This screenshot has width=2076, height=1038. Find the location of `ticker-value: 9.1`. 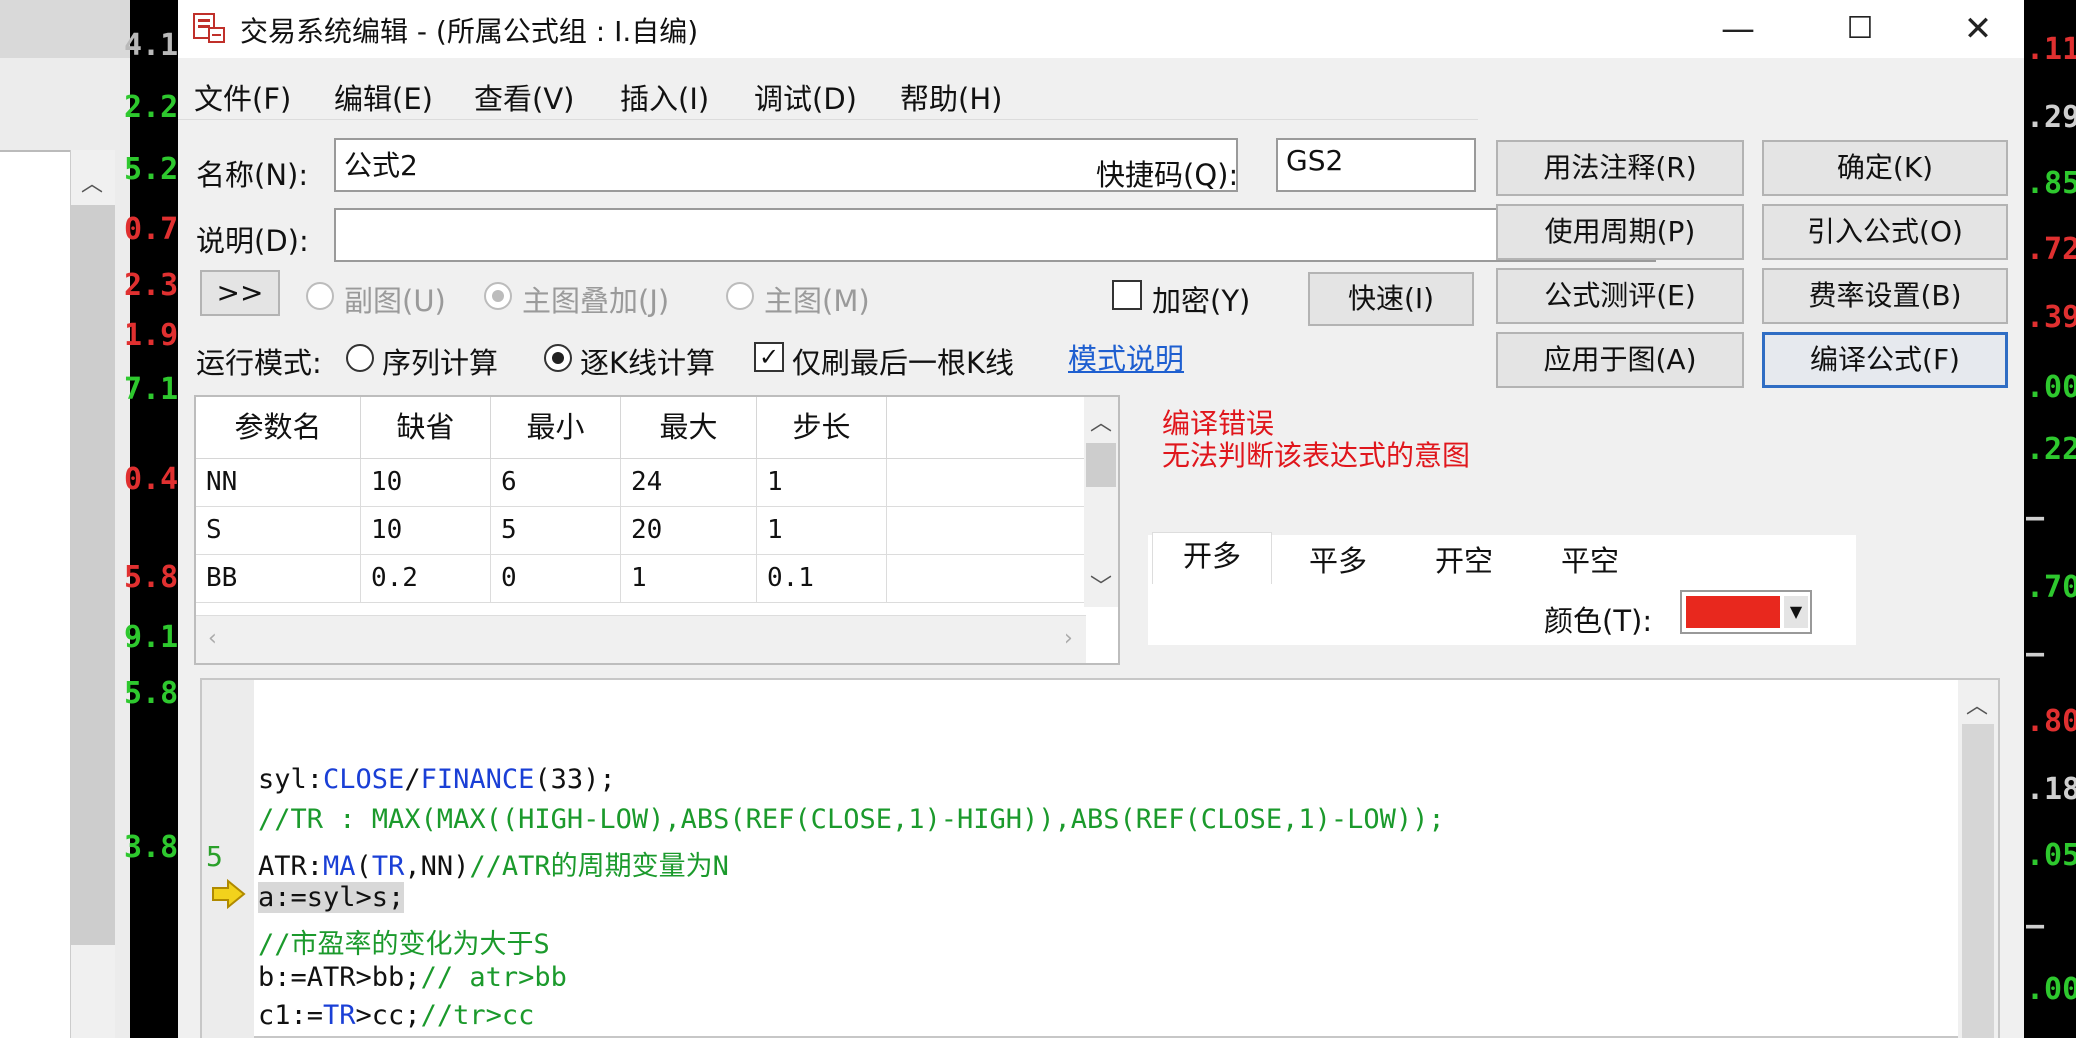

ticker-value: 9.1 is located at coordinates (151, 637).